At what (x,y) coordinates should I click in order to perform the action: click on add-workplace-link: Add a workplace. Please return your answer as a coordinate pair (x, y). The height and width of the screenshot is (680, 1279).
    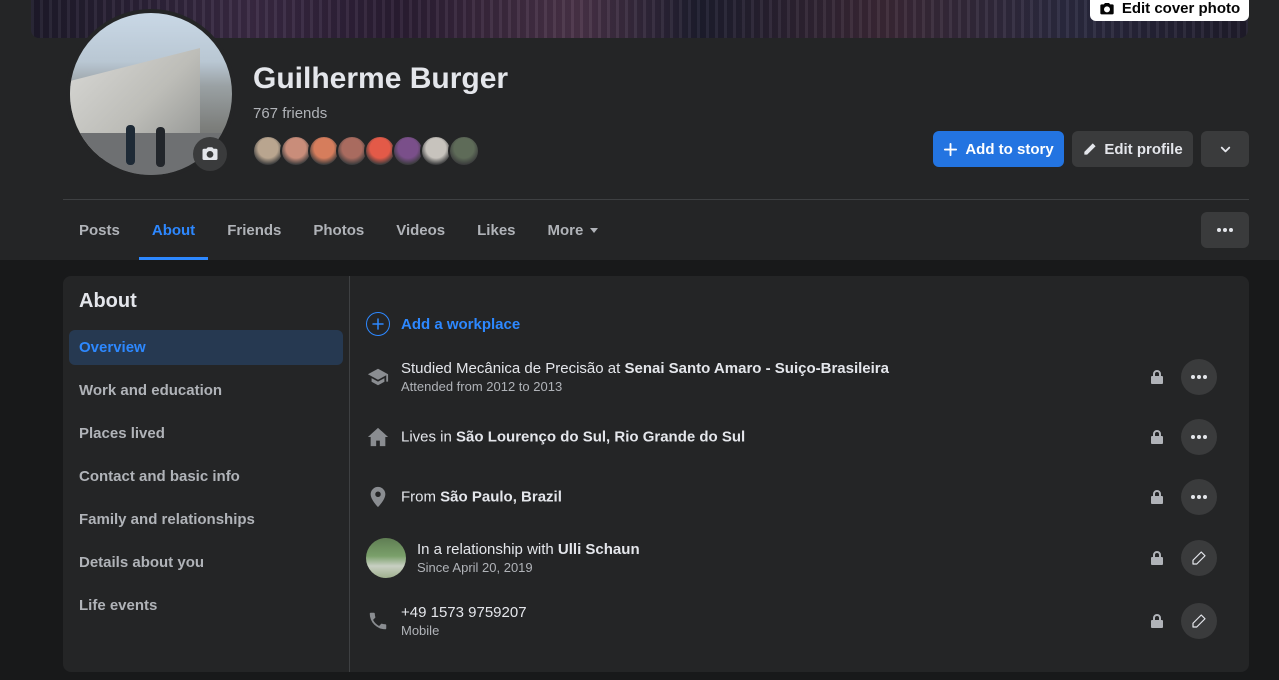
    Looking at the image, I should click on (443, 324).